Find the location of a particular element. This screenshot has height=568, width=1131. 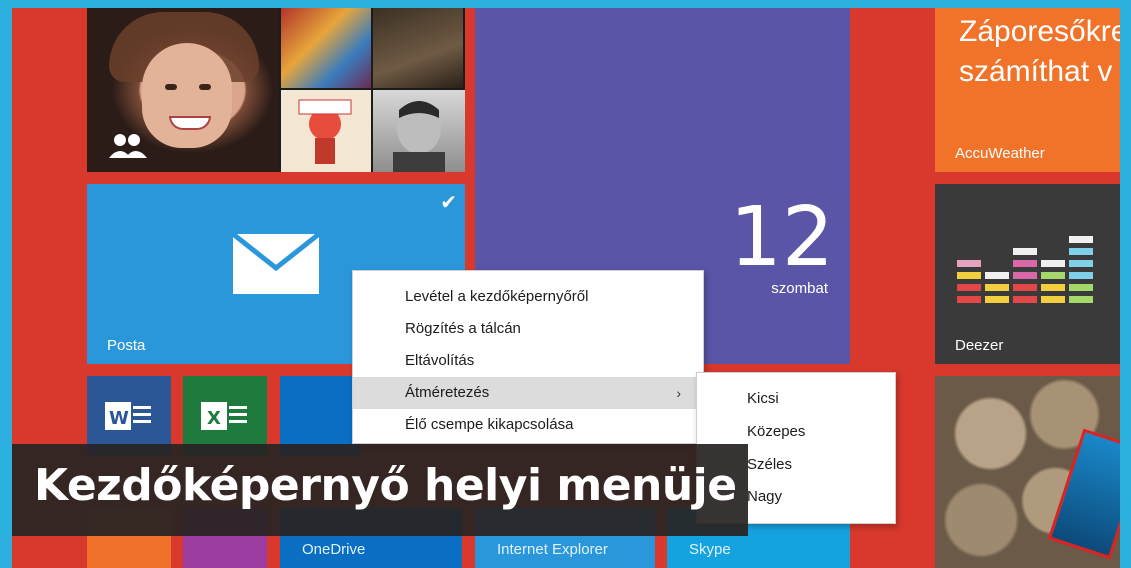

caption-text: Kezdőképernyő helyi menüje is located at coordinates (385, 485).